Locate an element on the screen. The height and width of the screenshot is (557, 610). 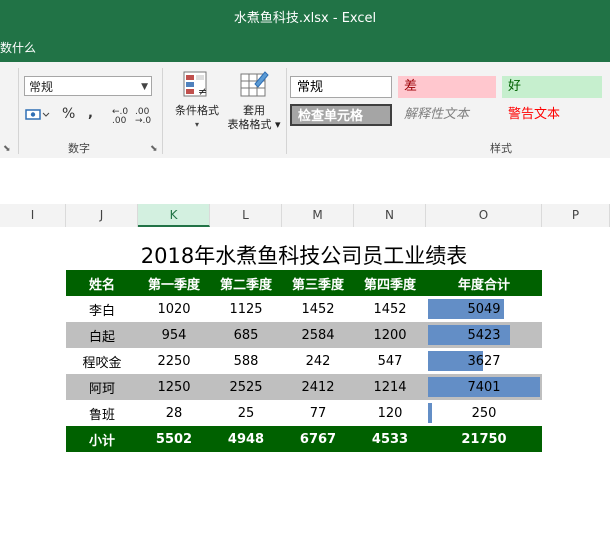
column-headers: I J K L M N O P is located at coordinates (305, 216).